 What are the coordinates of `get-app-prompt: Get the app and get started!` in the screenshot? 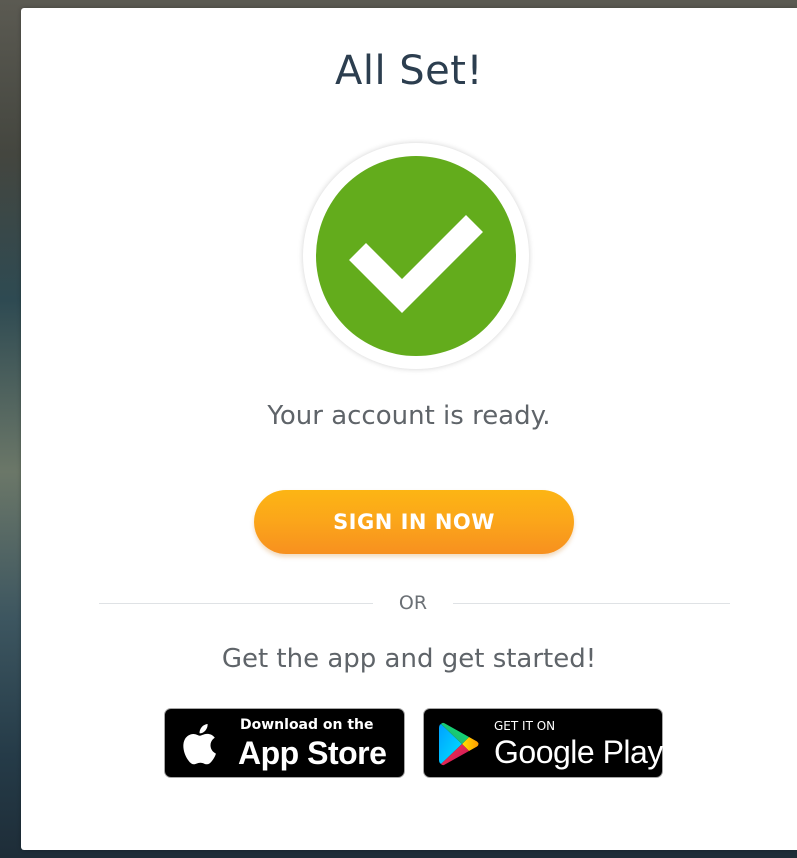 It's located at (409, 659).